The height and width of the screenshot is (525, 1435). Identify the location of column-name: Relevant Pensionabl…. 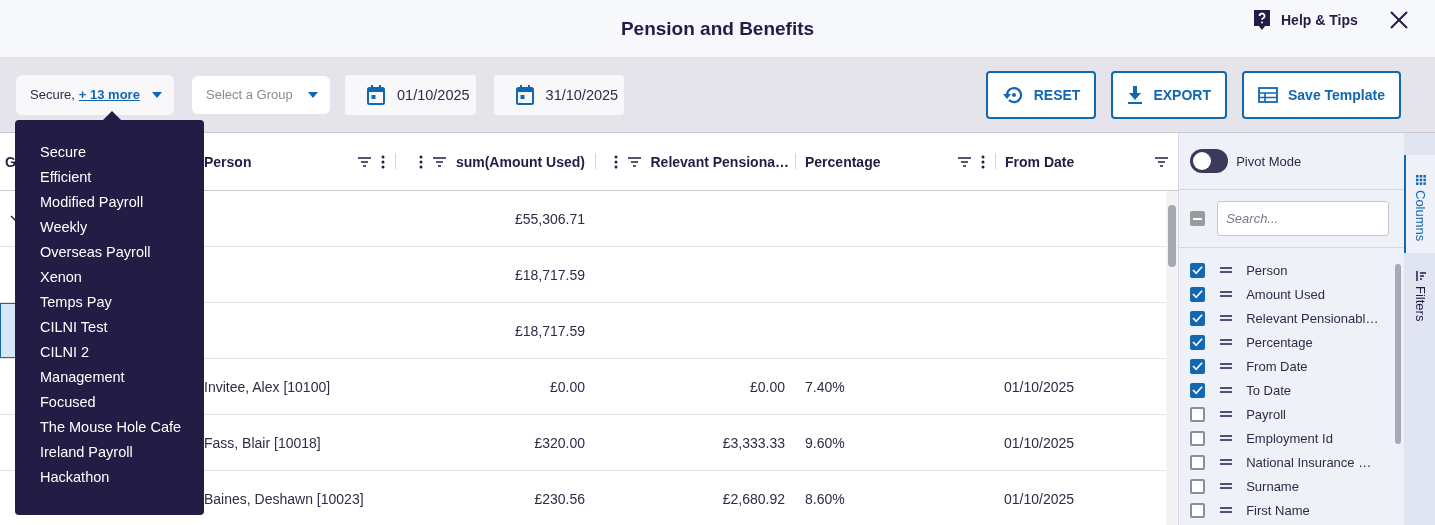
(1312, 318).